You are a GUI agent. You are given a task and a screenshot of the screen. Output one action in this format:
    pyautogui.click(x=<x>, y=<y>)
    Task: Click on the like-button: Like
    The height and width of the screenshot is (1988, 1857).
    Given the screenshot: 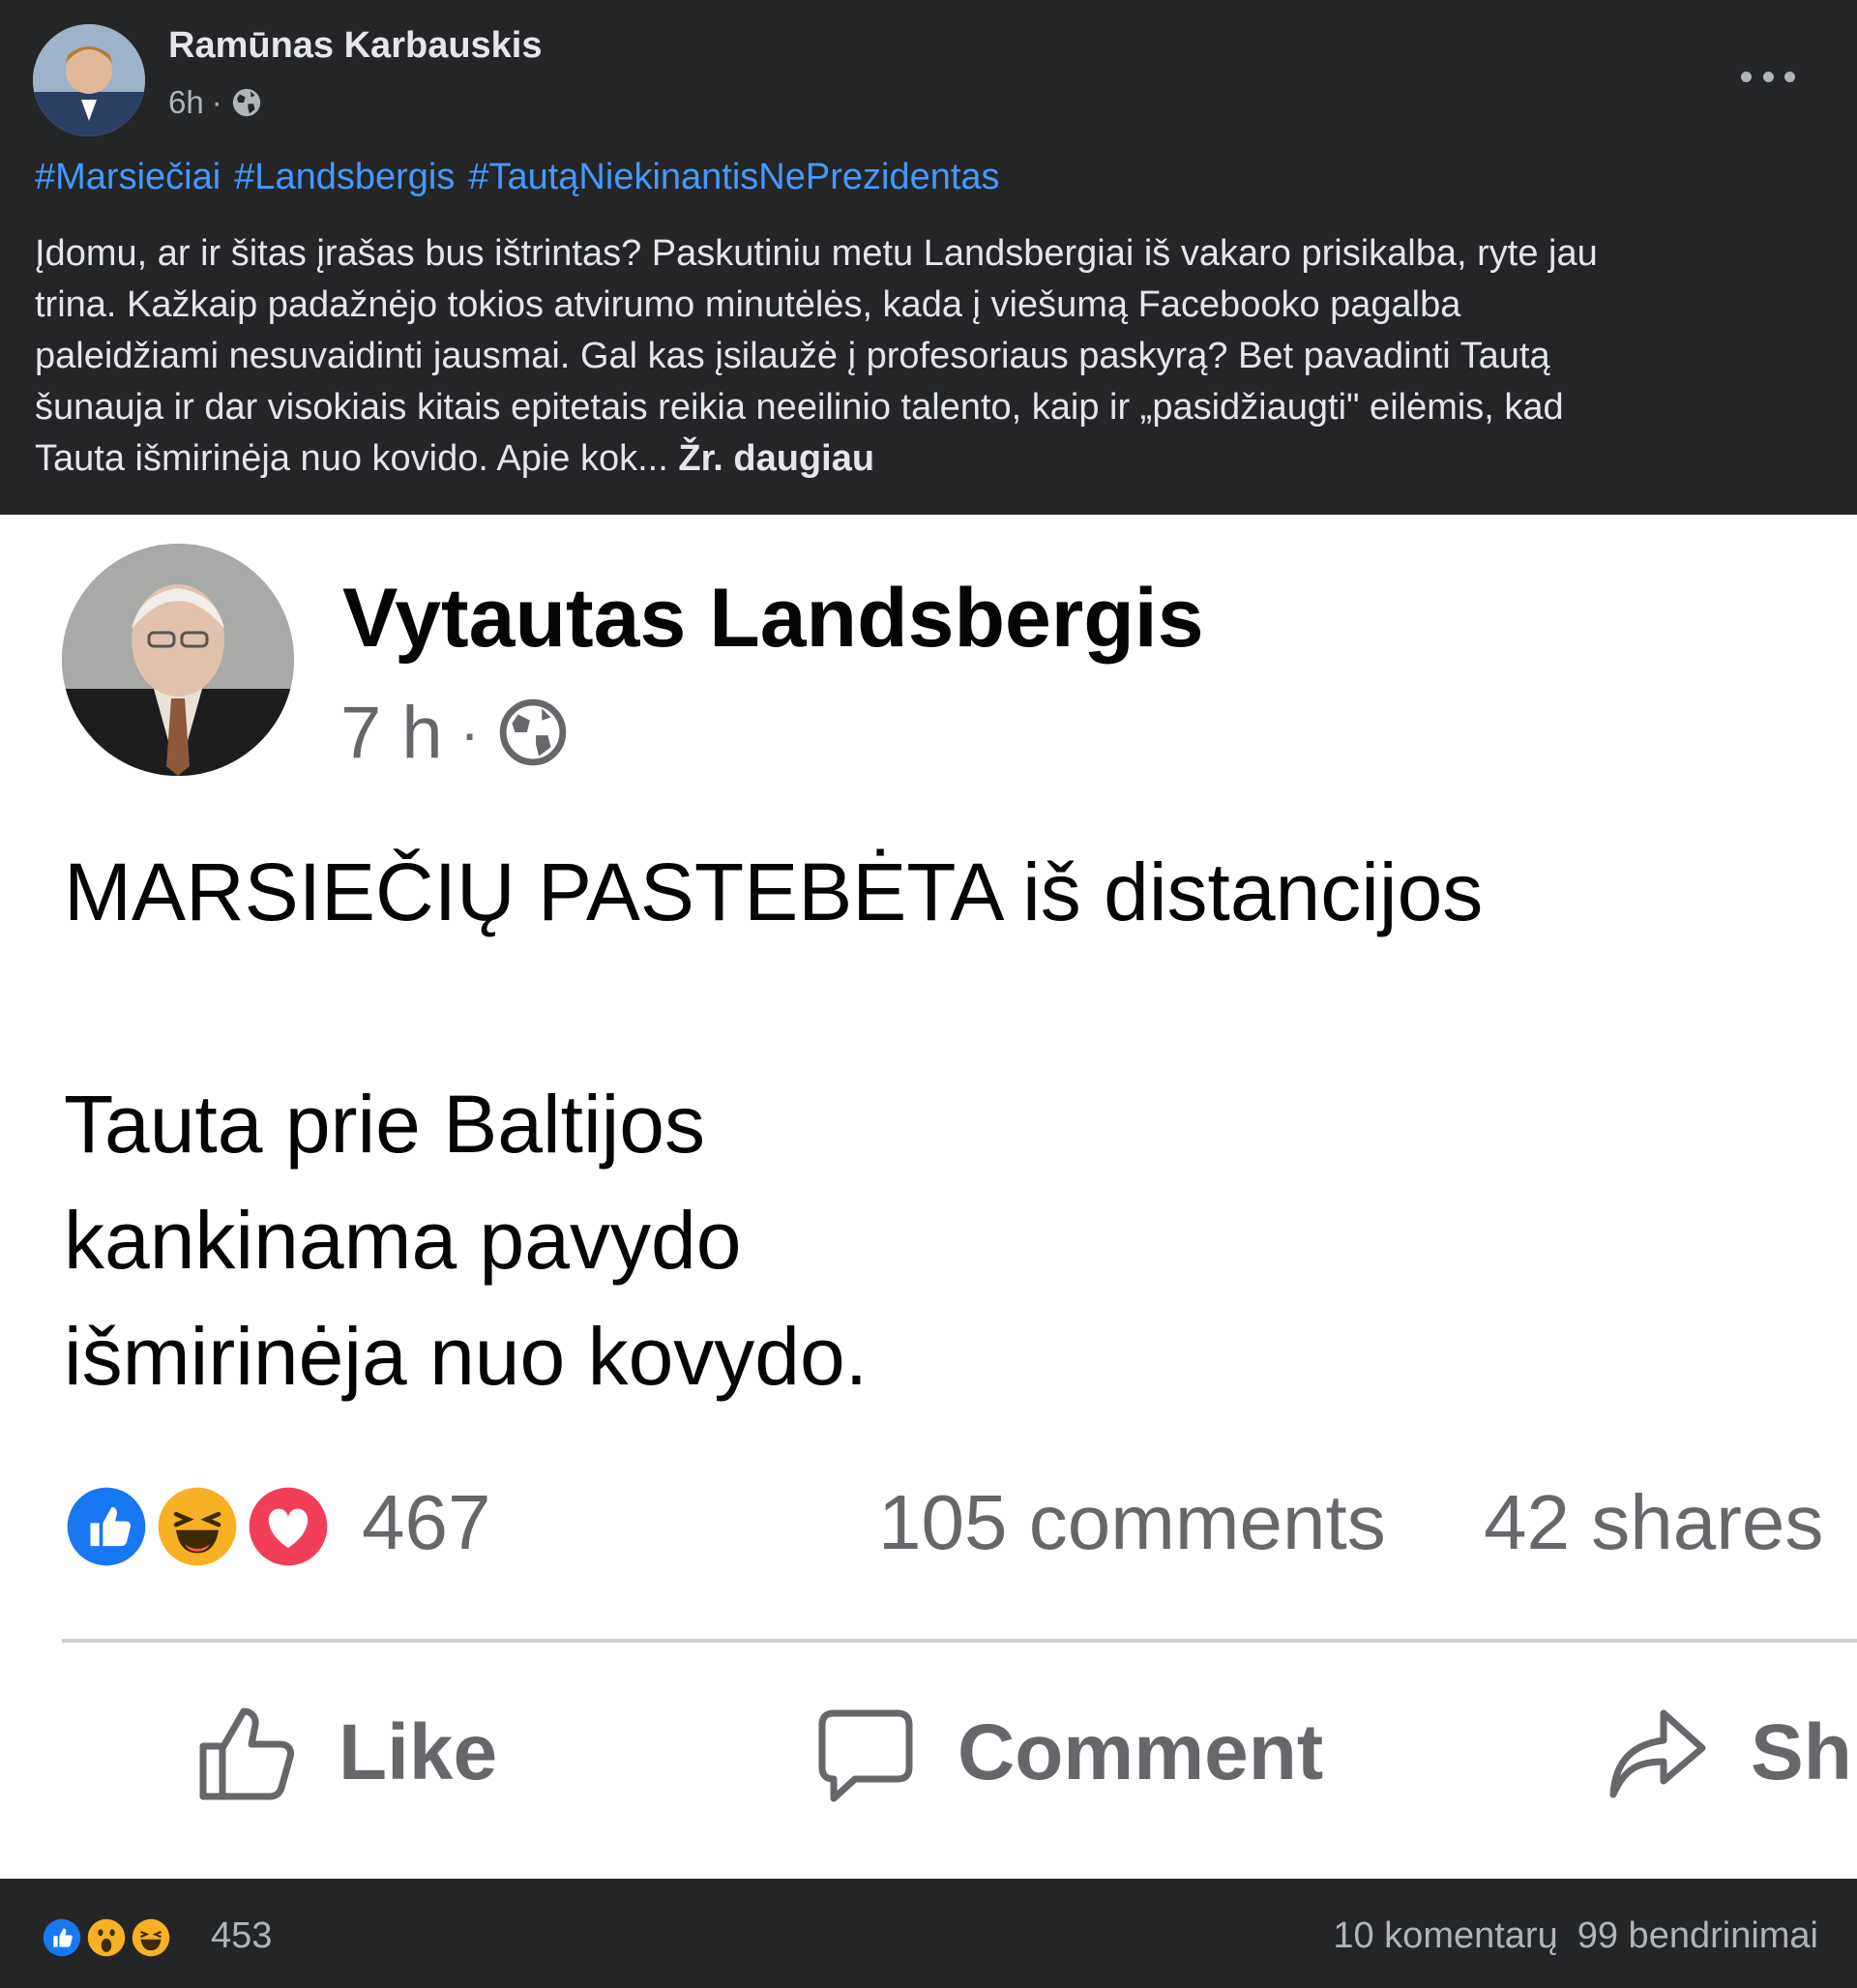 What is the action you would take?
    pyautogui.click(x=345, y=1753)
    